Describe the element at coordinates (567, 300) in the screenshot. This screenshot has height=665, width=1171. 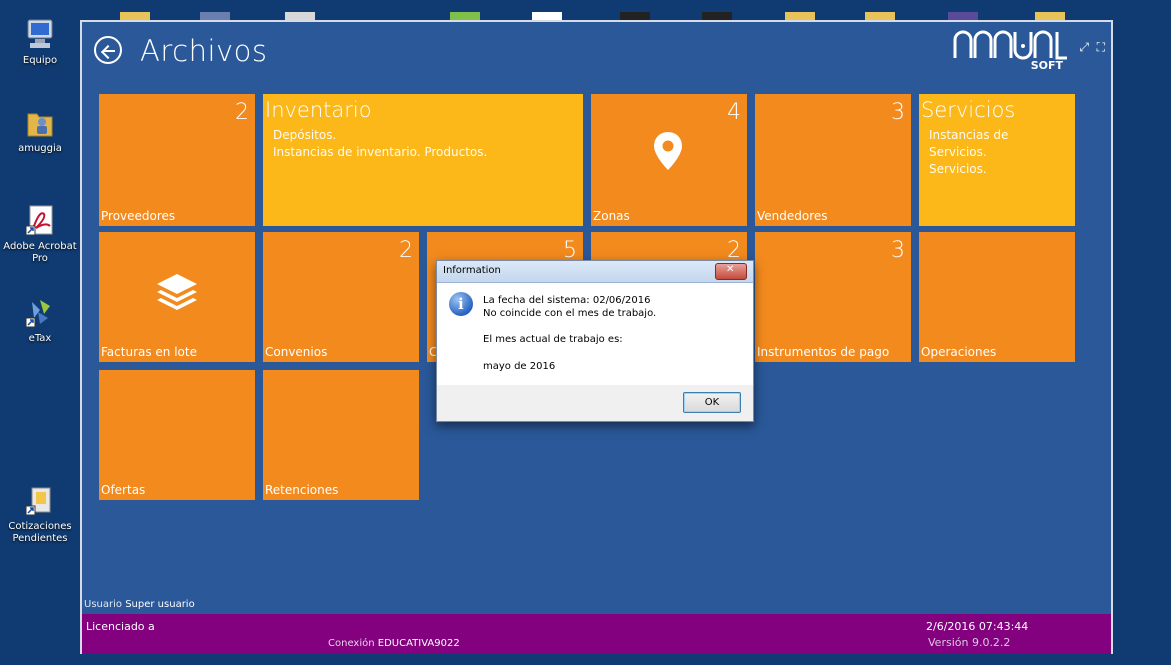
I see `dialog-text-line: La fecha del sistema: 02/06/2016` at that location.